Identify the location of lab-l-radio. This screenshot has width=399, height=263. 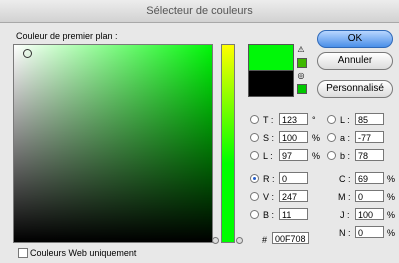
(331, 119).